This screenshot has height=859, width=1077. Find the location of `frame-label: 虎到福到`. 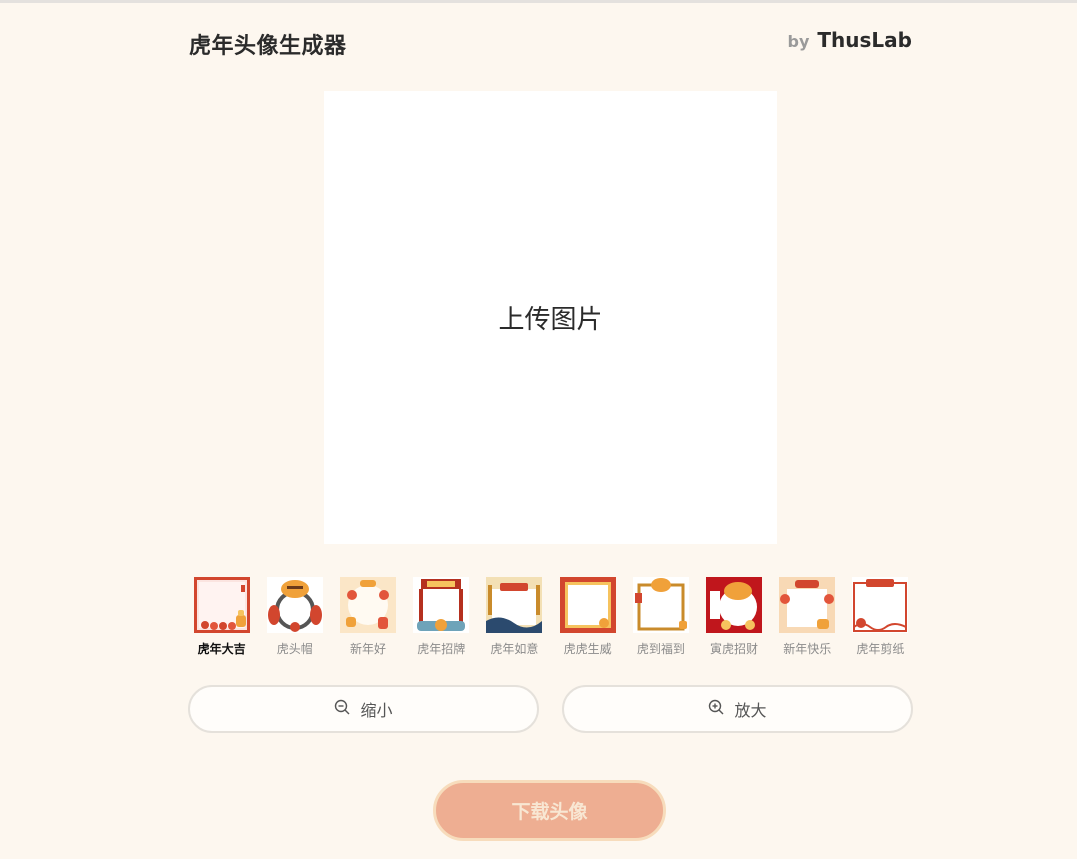

frame-label: 虎到福到 is located at coordinates (660, 649).